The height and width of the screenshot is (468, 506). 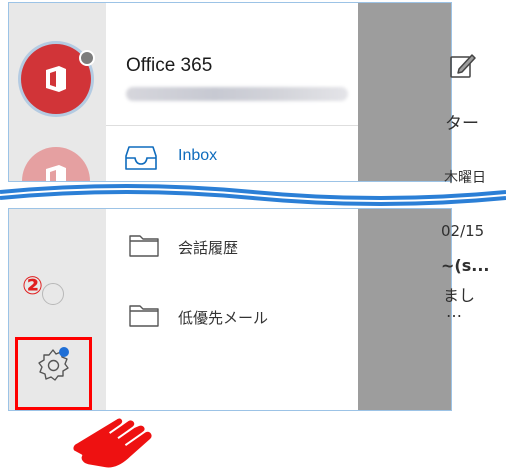 I want to click on compose-icon, so click(x=463, y=66).